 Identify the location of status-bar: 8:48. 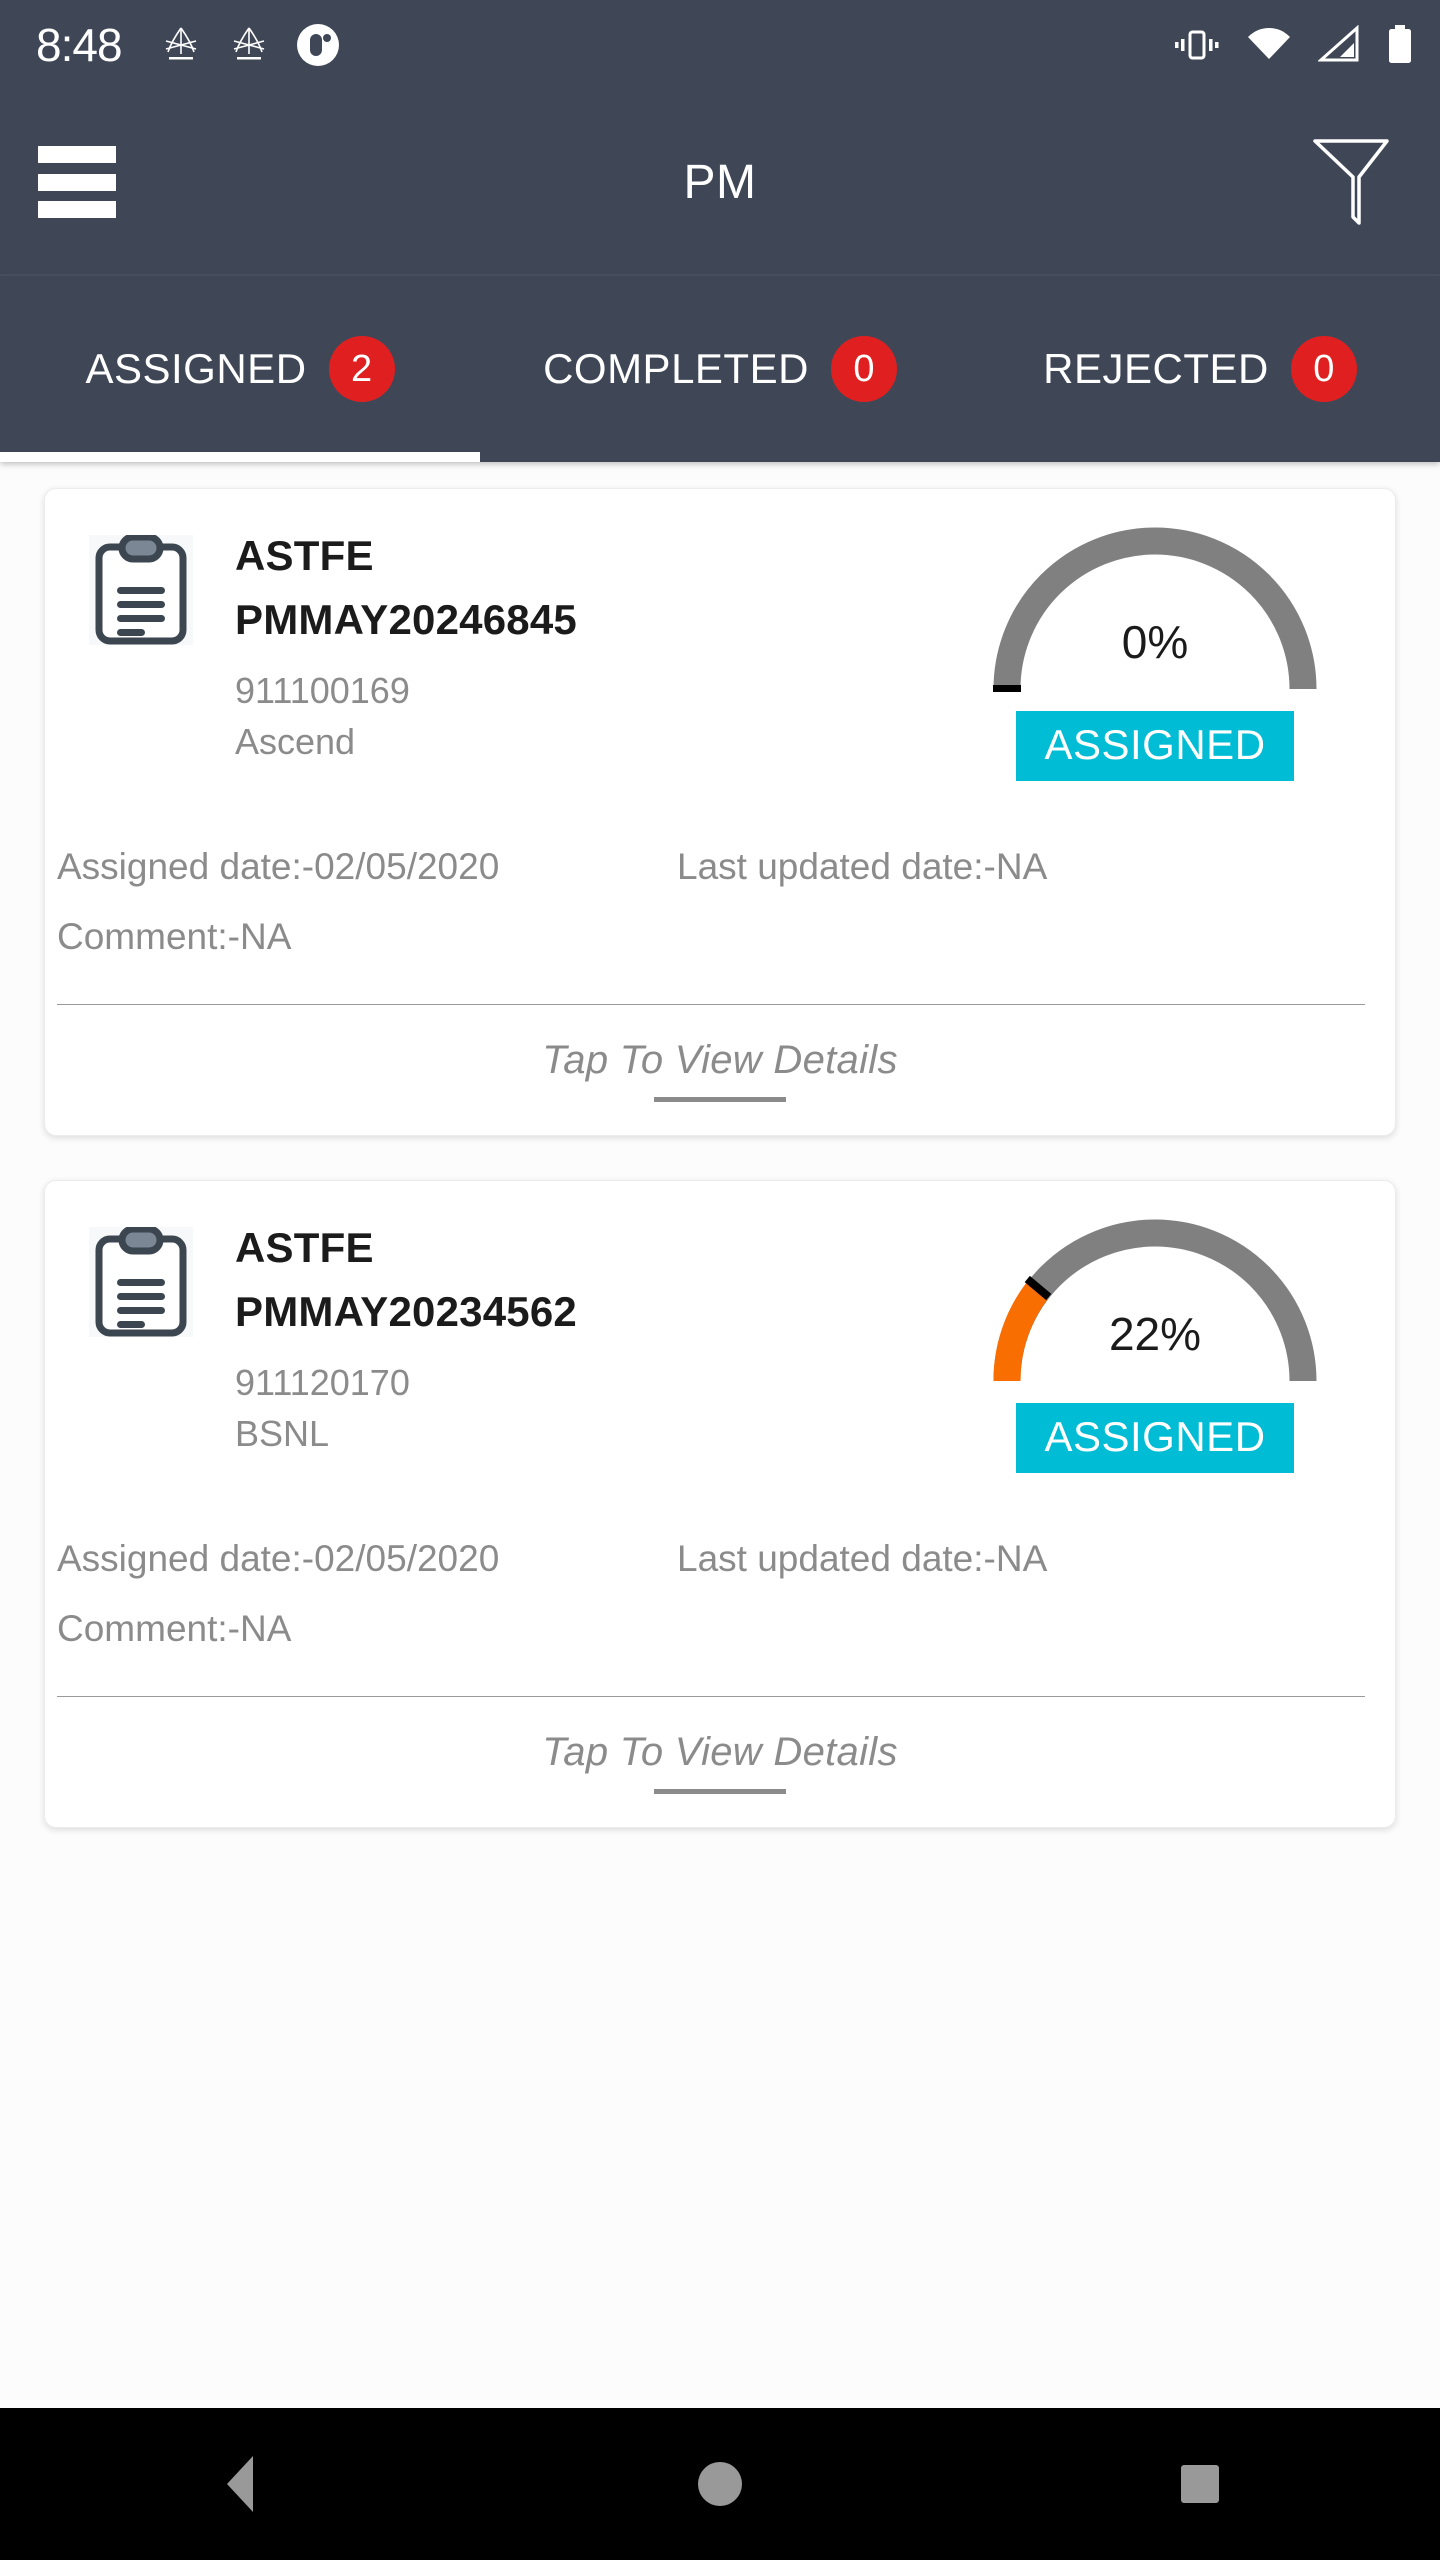
(720, 45).